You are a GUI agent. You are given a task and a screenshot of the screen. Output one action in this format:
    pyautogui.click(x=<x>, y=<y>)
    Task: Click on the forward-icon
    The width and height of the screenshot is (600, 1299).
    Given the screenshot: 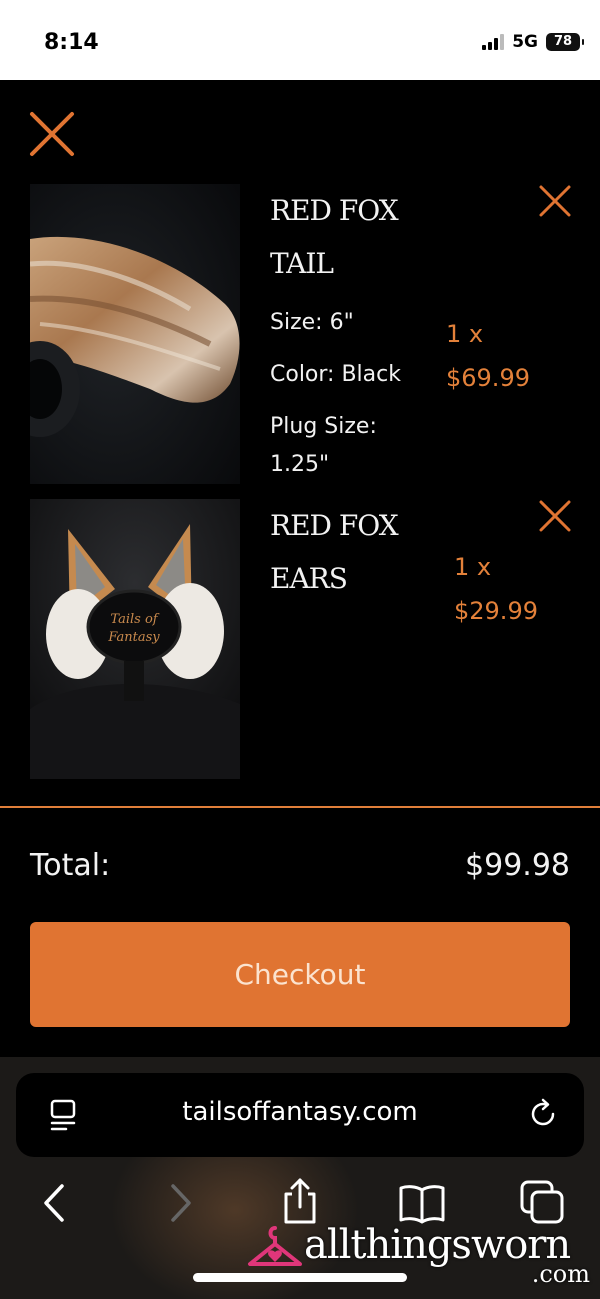 What is the action you would take?
    pyautogui.click(x=180, y=1203)
    